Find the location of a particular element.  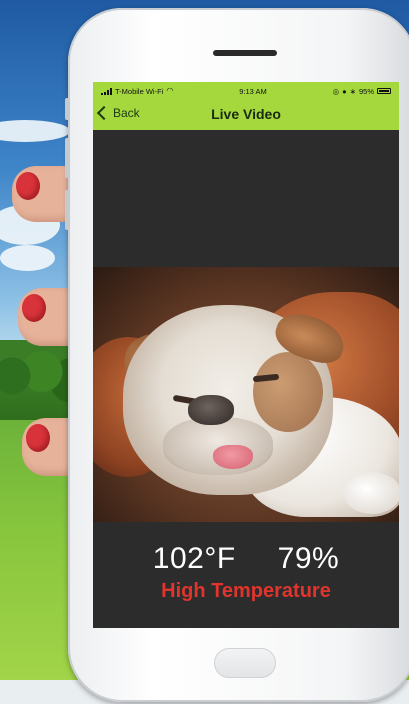

temperature-alert: High Temperature is located at coordinates (246, 591).